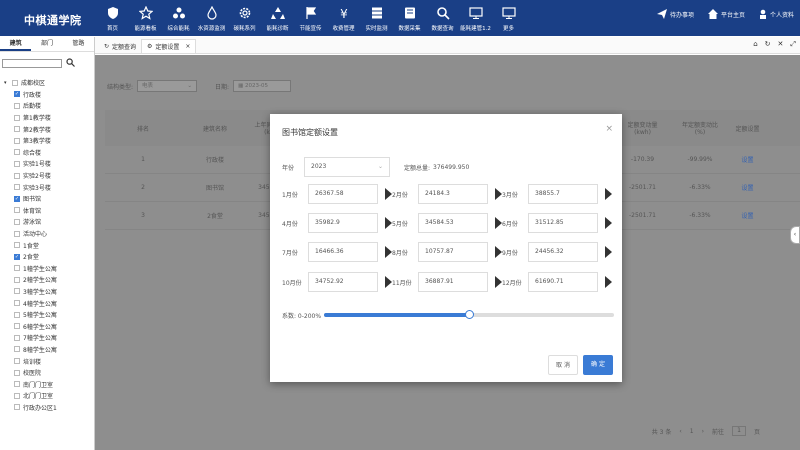 Image resolution: width=800 pixels, height=450 pixels. Describe the element at coordinates (49, 199) in the screenshot. I see `tree-node: ✓ 图书馆` at that location.